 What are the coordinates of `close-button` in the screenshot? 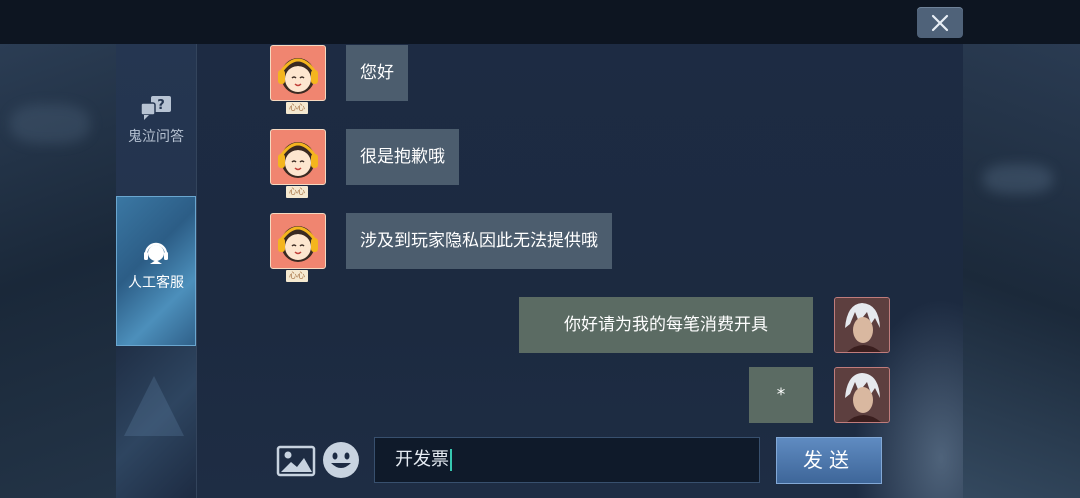 It's located at (940, 22).